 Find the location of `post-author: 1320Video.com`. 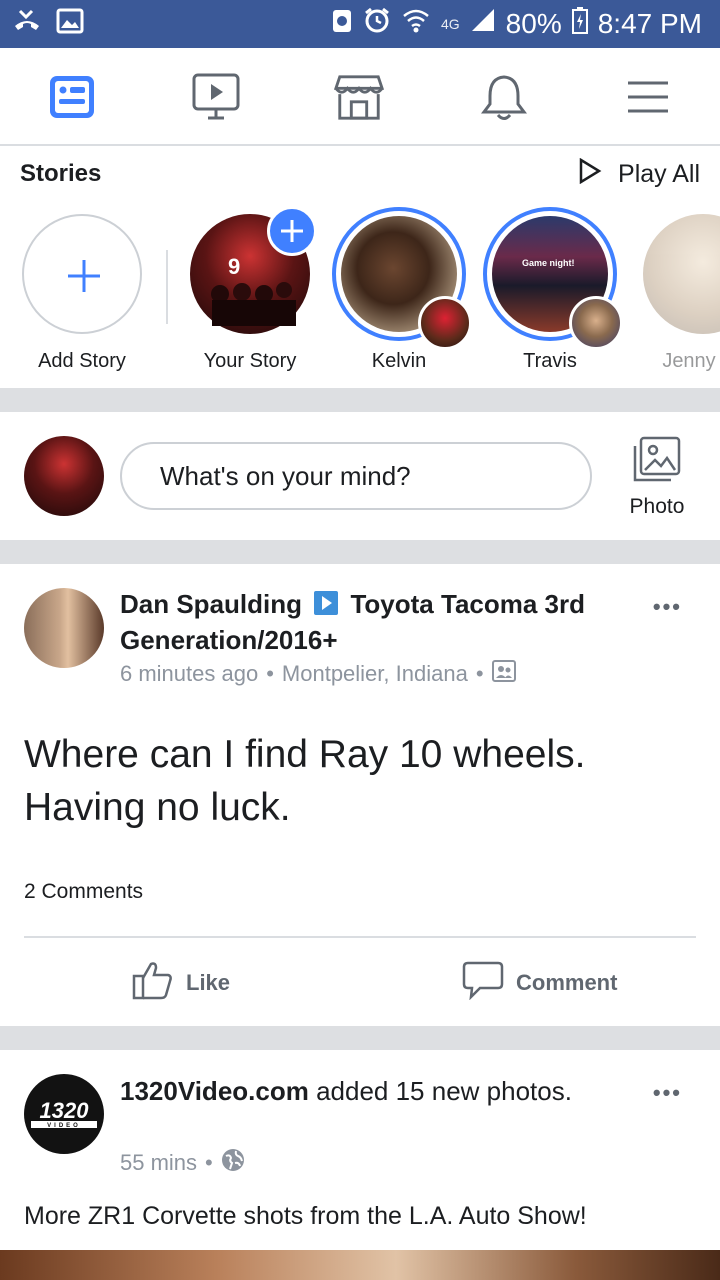

post-author: 1320Video.com is located at coordinates (214, 1091).